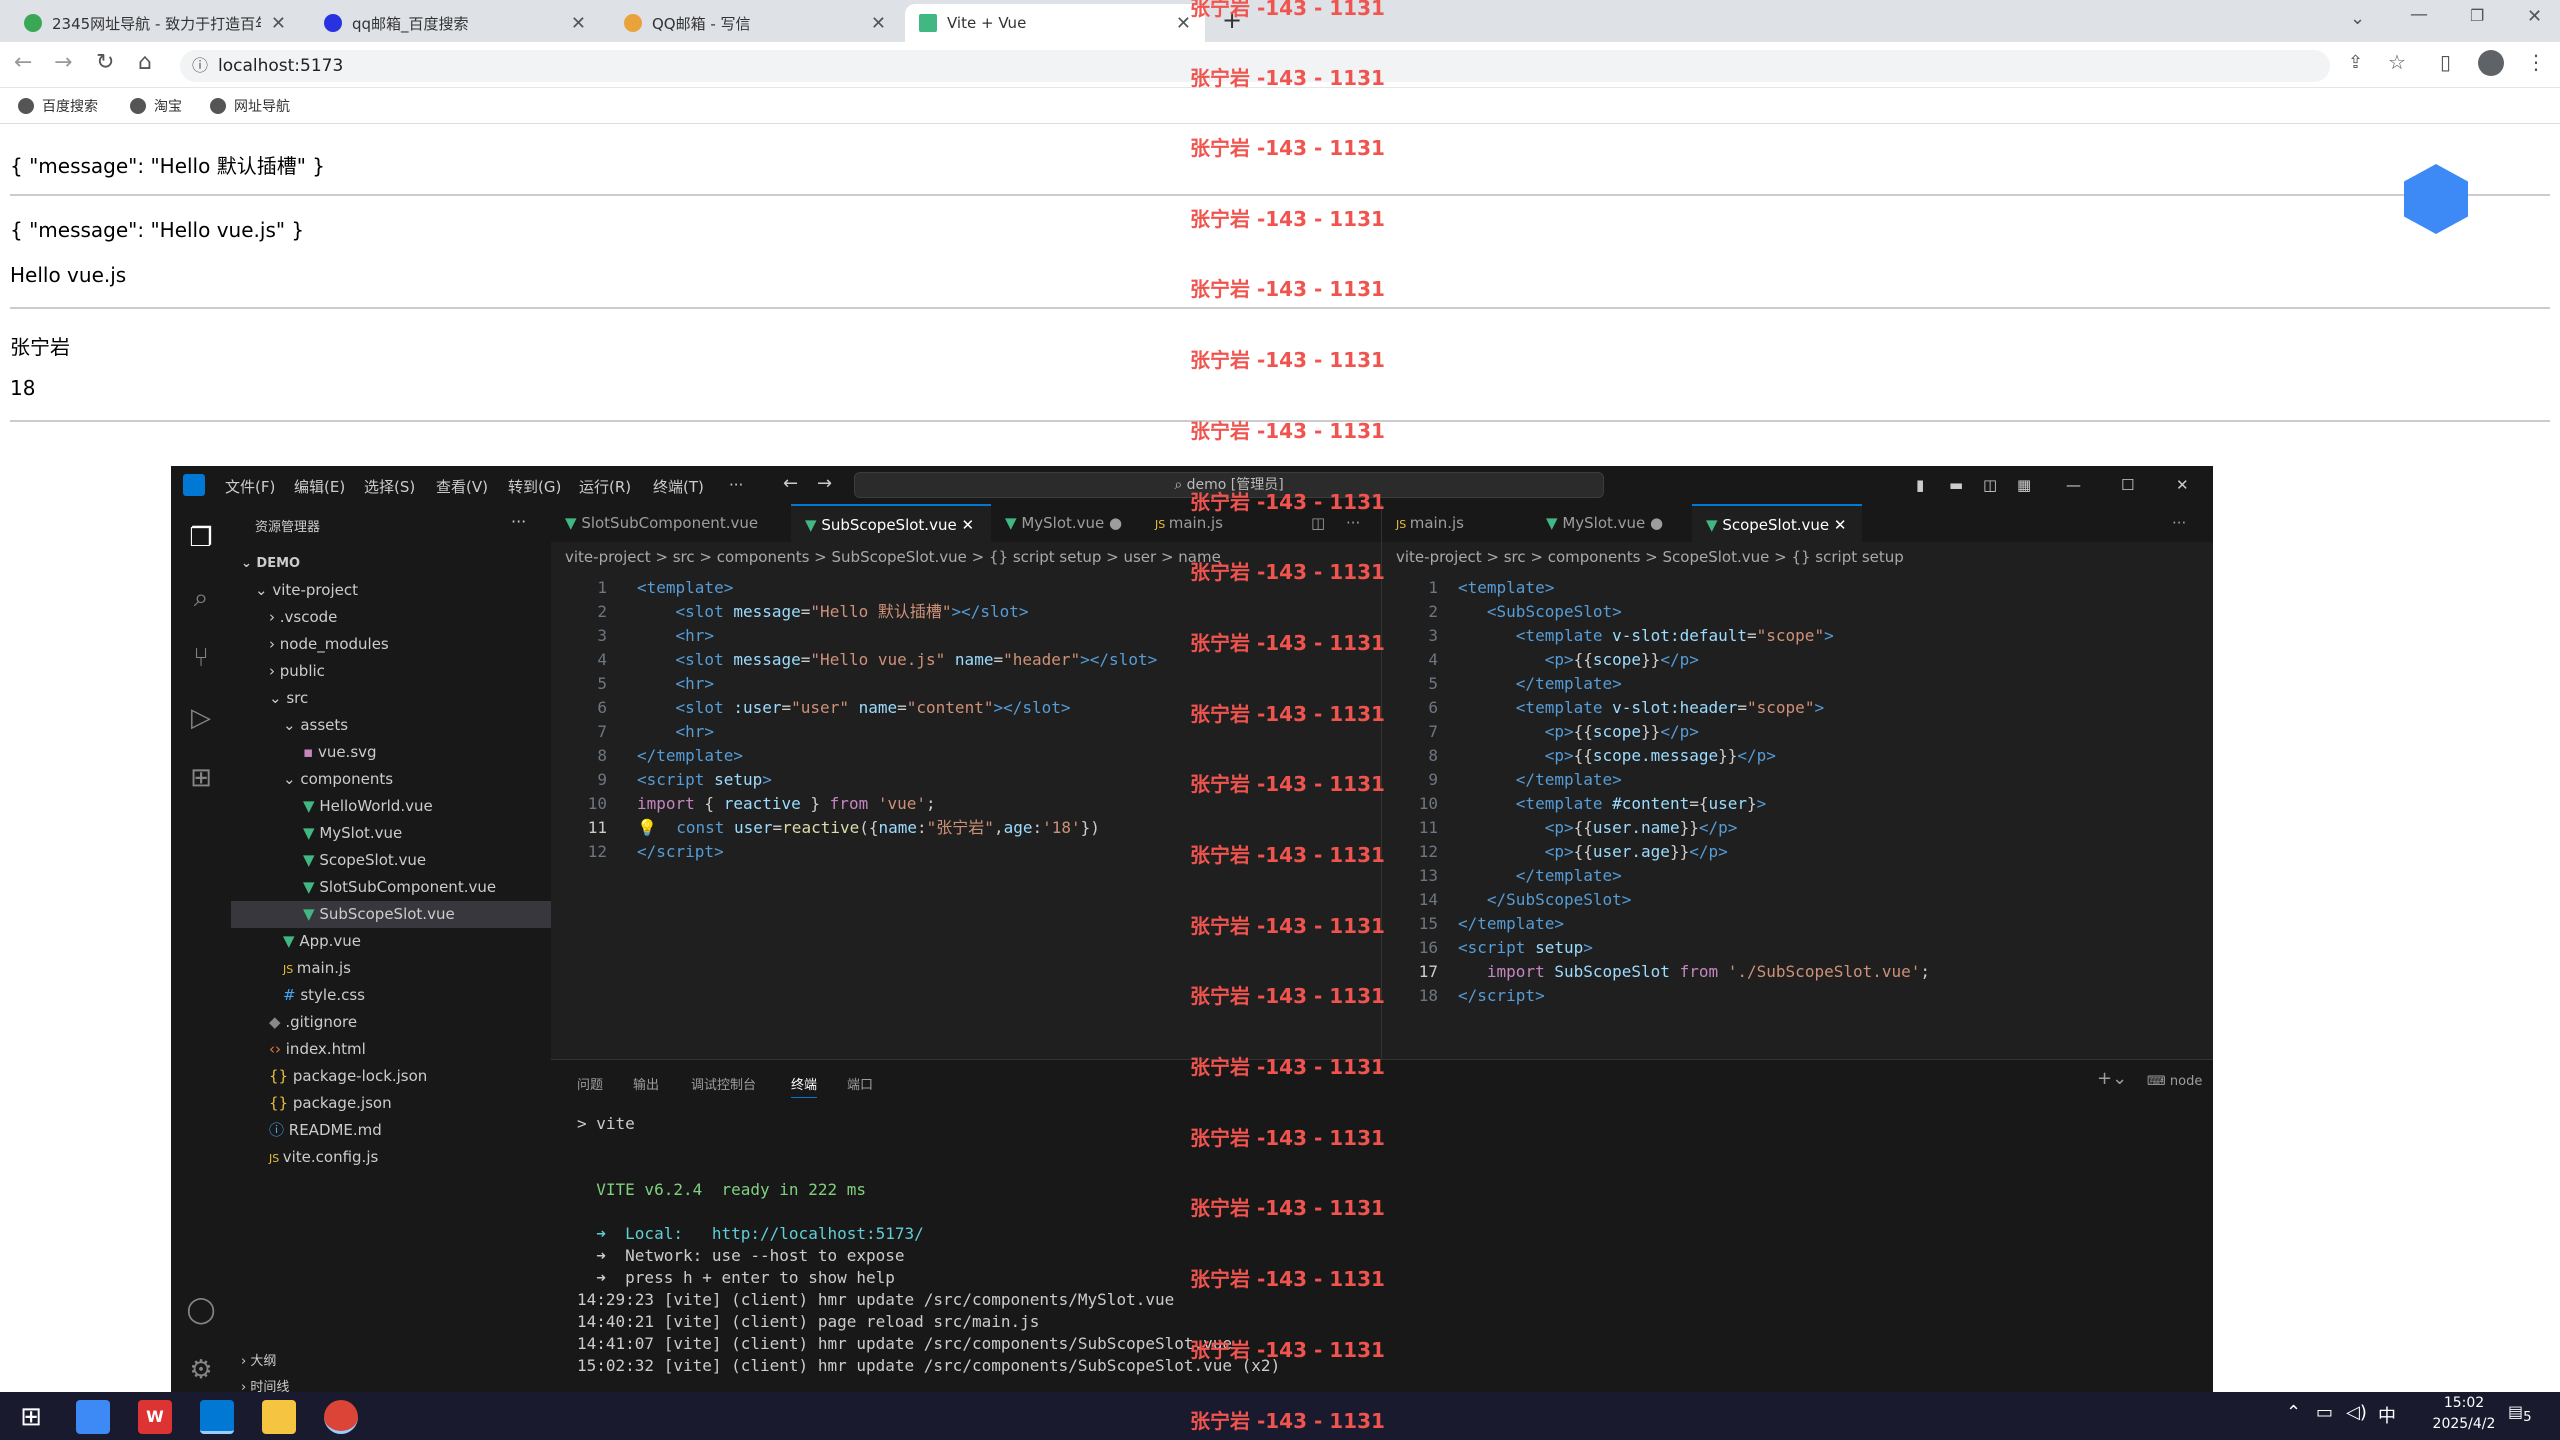  What do you see at coordinates (2024, 485) in the screenshot?
I see `layout-custom-icon: ▦` at bounding box center [2024, 485].